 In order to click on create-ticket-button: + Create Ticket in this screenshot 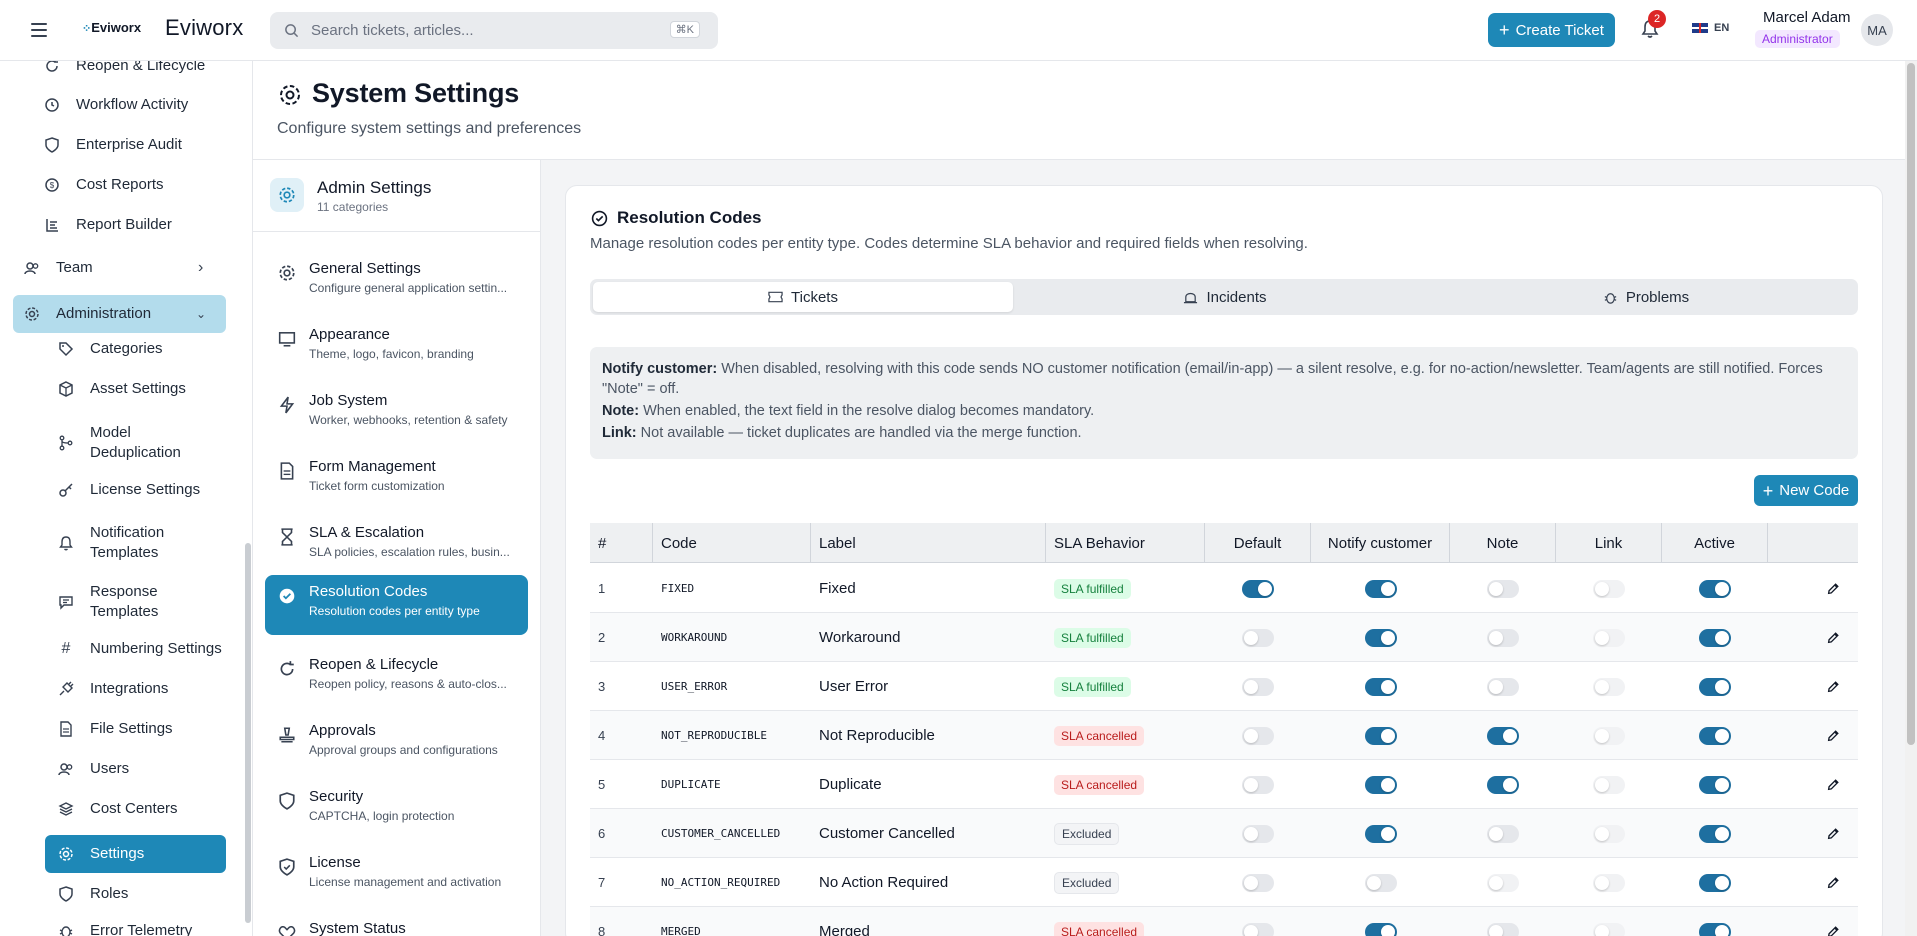, I will do `click(1551, 30)`.